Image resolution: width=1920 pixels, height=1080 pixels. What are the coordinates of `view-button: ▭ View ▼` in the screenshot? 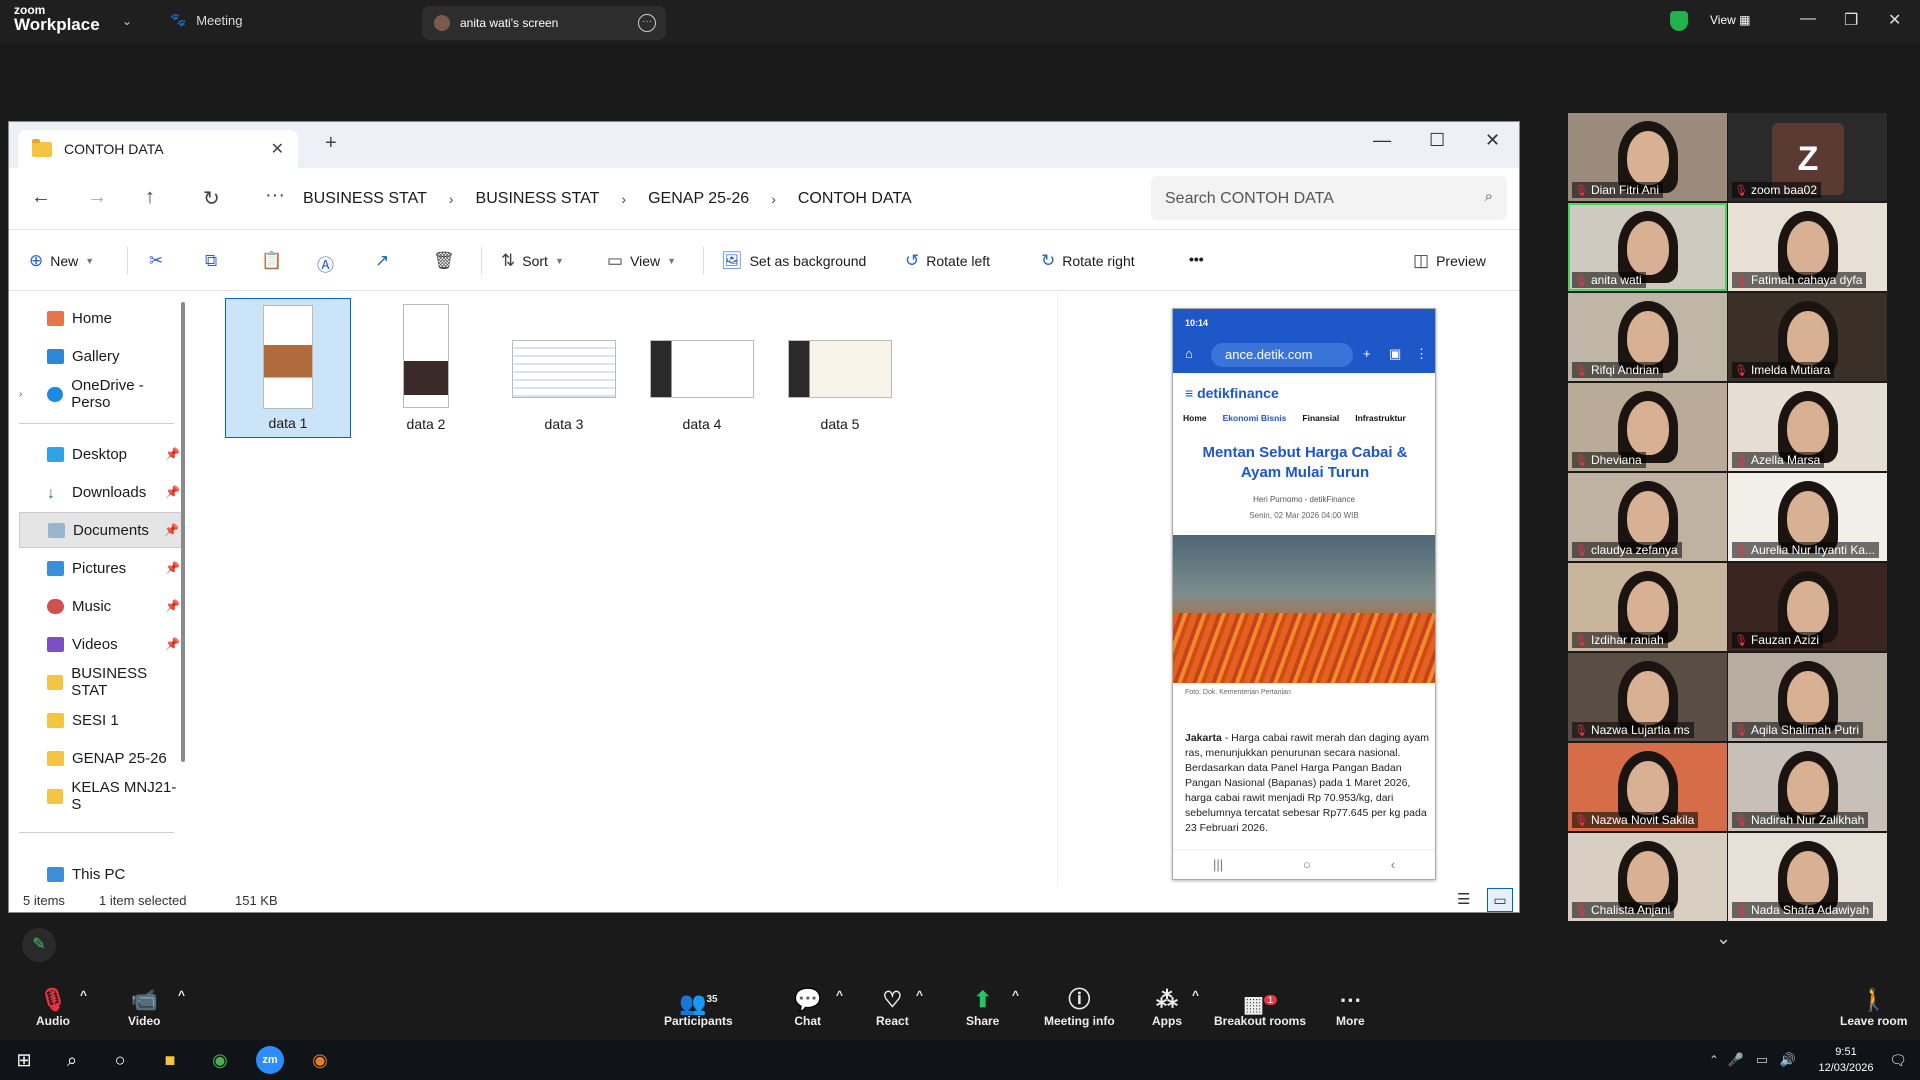 It's located at (641, 261).